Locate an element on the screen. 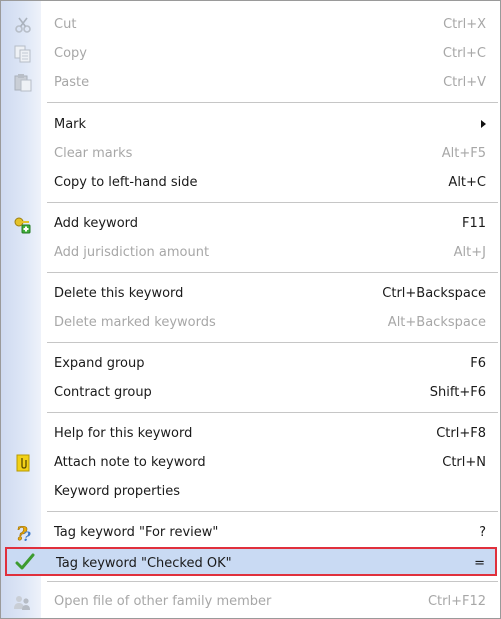  add-key-icon is located at coordinates (23, 224).